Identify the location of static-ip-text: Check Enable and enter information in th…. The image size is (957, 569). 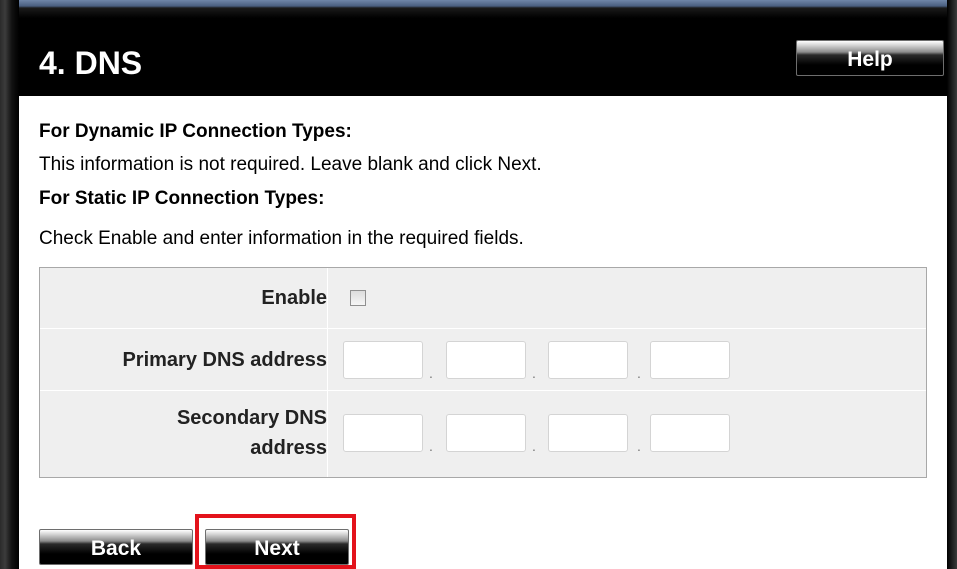
(281, 238).